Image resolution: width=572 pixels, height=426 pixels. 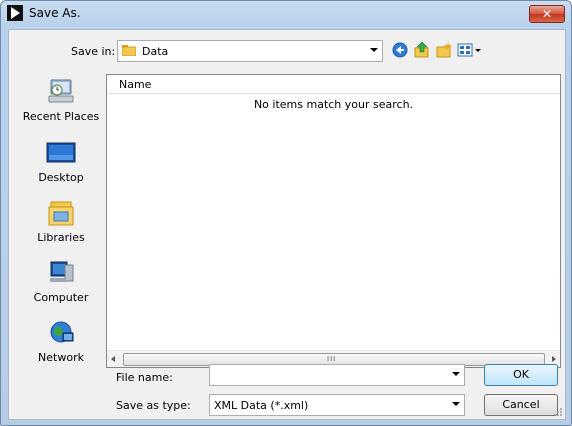 I want to click on up-folder-button, so click(x=422, y=50).